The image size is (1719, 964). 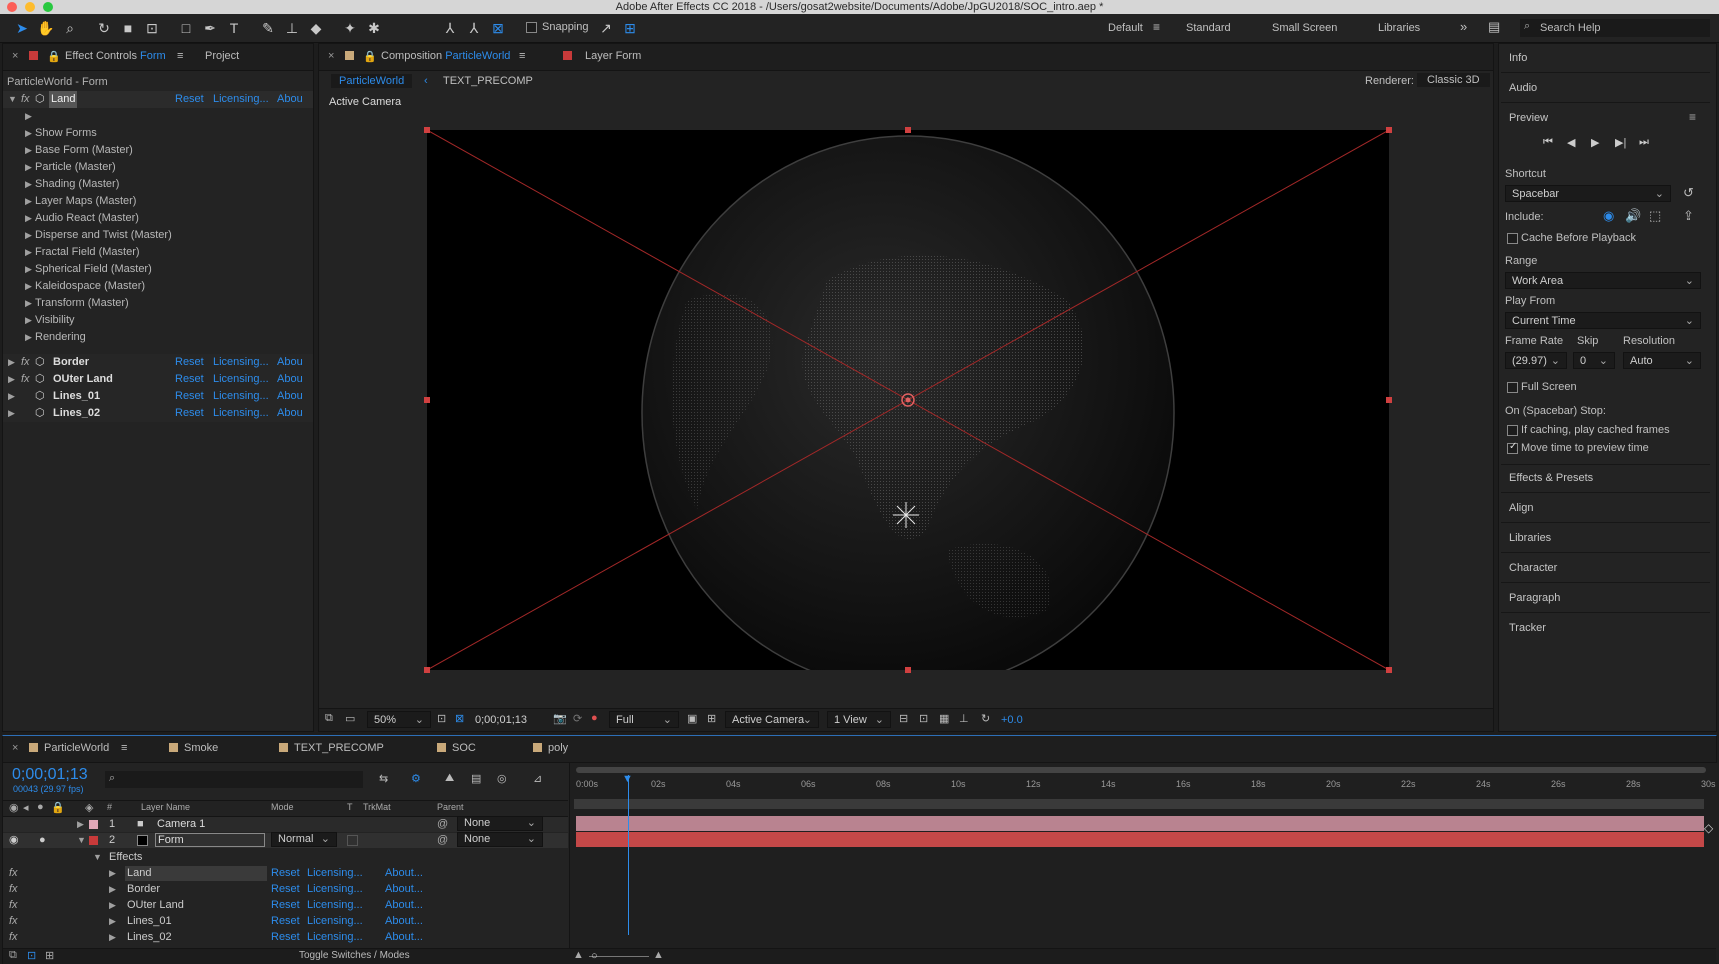 I want to click on workspace-layout-icon: ▤, so click(x=1494, y=27).